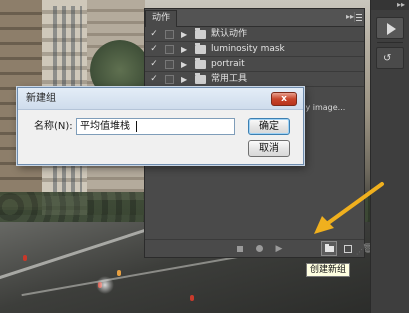  I want to click on play-icon: ▶, so click(279, 249).